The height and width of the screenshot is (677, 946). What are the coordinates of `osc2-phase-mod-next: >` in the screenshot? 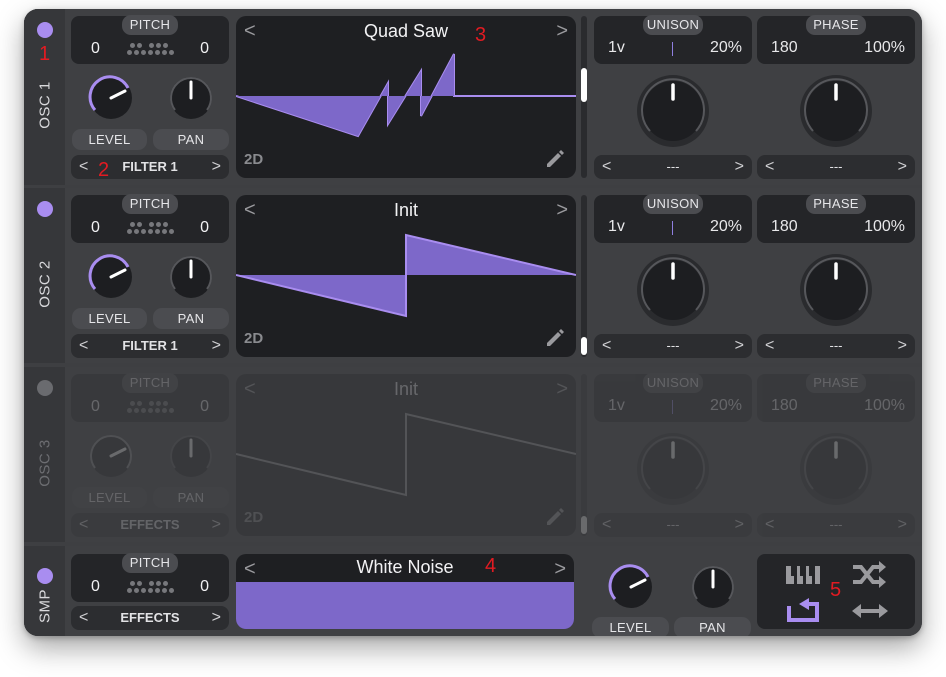 It's located at (902, 346).